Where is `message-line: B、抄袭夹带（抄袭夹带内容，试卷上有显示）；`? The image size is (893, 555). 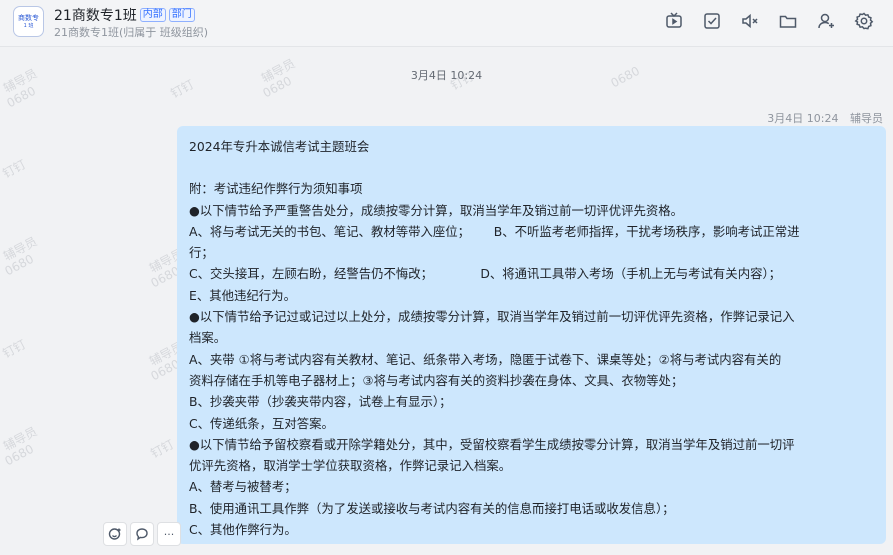
message-line: B、抄袭夹带（抄袭夹带内容，试卷上有显示）； is located at coordinates (320, 402).